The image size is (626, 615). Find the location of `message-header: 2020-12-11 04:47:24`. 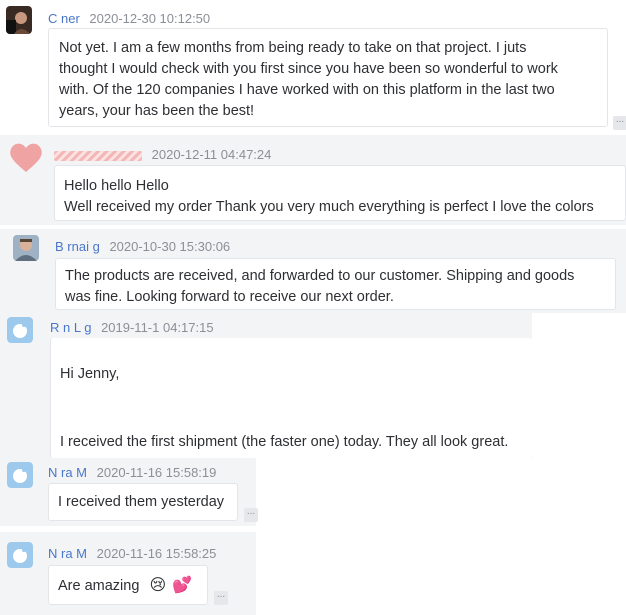

message-header: 2020-12-11 04:47:24 is located at coordinates (162, 154).